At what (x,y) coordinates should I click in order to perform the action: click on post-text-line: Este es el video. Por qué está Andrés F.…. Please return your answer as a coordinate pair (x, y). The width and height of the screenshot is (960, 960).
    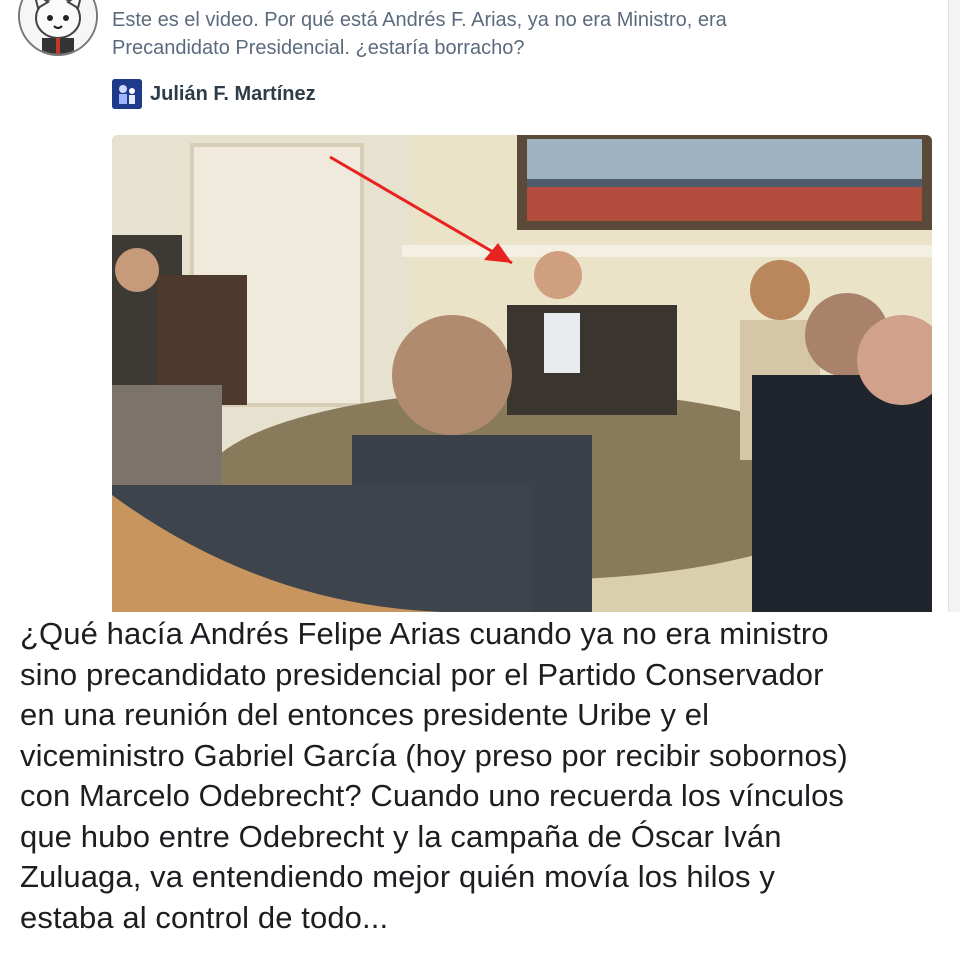
    Looking at the image, I should click on (419, 20).